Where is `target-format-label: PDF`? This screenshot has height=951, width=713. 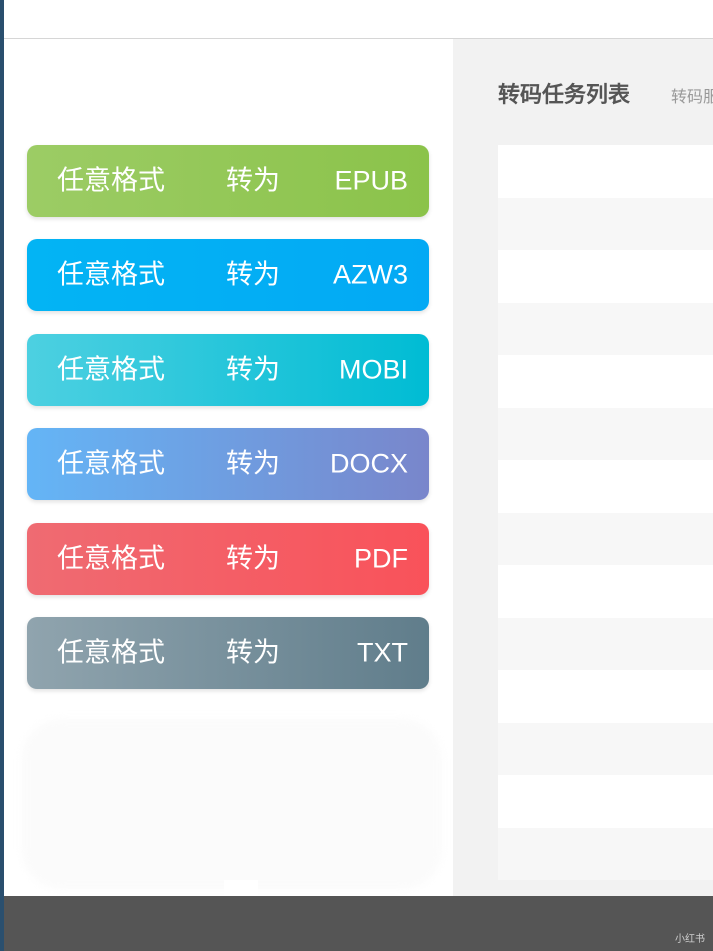
target-format-label: PDF is located at coordinates (381, 558).